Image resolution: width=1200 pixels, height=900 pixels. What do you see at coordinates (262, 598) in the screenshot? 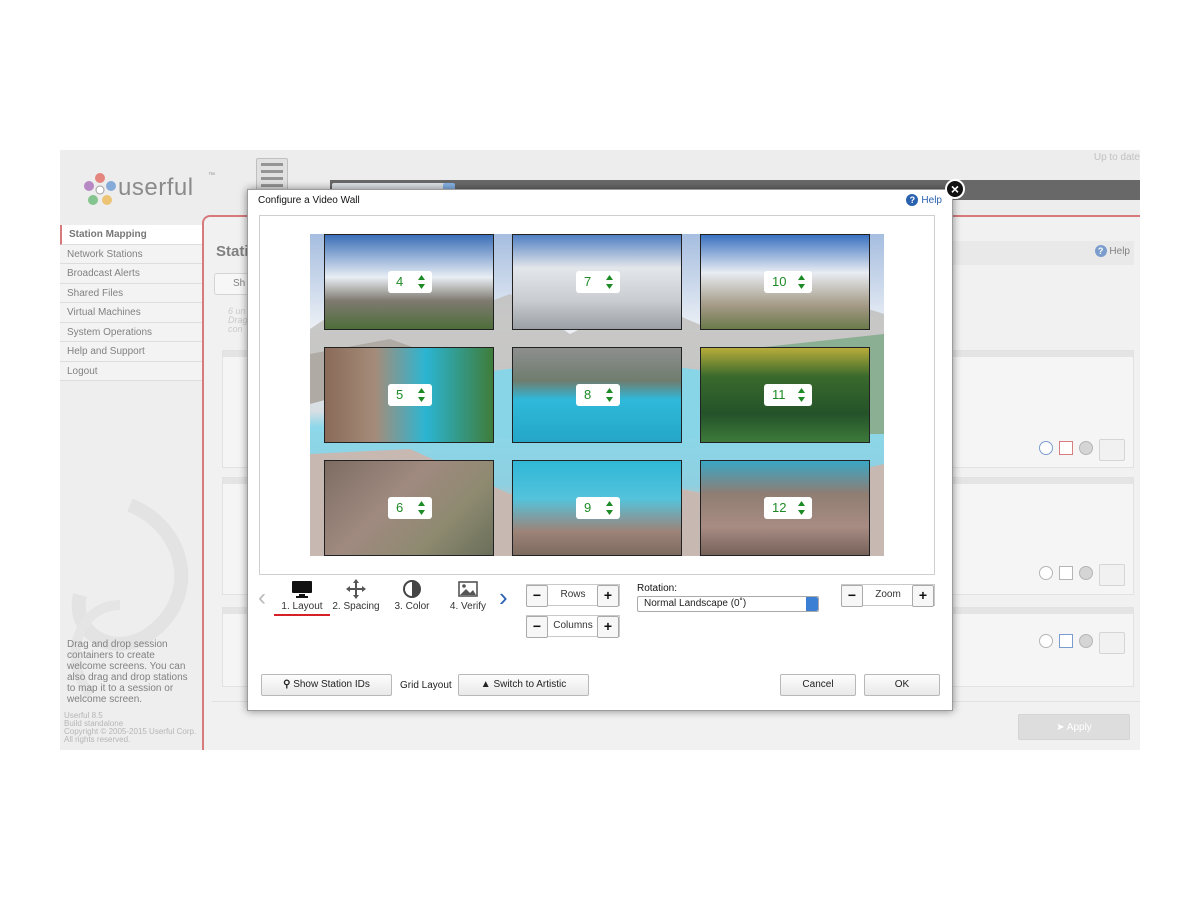
I see `chevron-left-icon: ‹` at bounding box center [262, 598].